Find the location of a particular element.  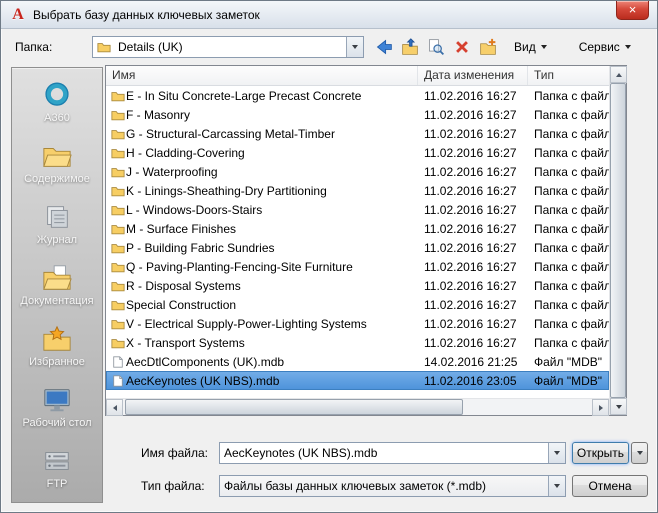

scroll-right-button is located at coordinates (600, 407).